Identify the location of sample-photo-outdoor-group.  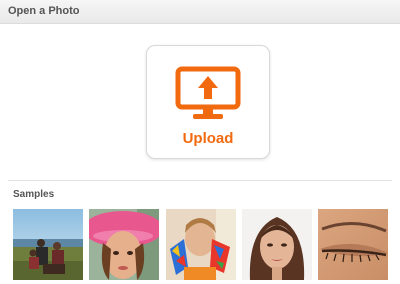
(48, 244).